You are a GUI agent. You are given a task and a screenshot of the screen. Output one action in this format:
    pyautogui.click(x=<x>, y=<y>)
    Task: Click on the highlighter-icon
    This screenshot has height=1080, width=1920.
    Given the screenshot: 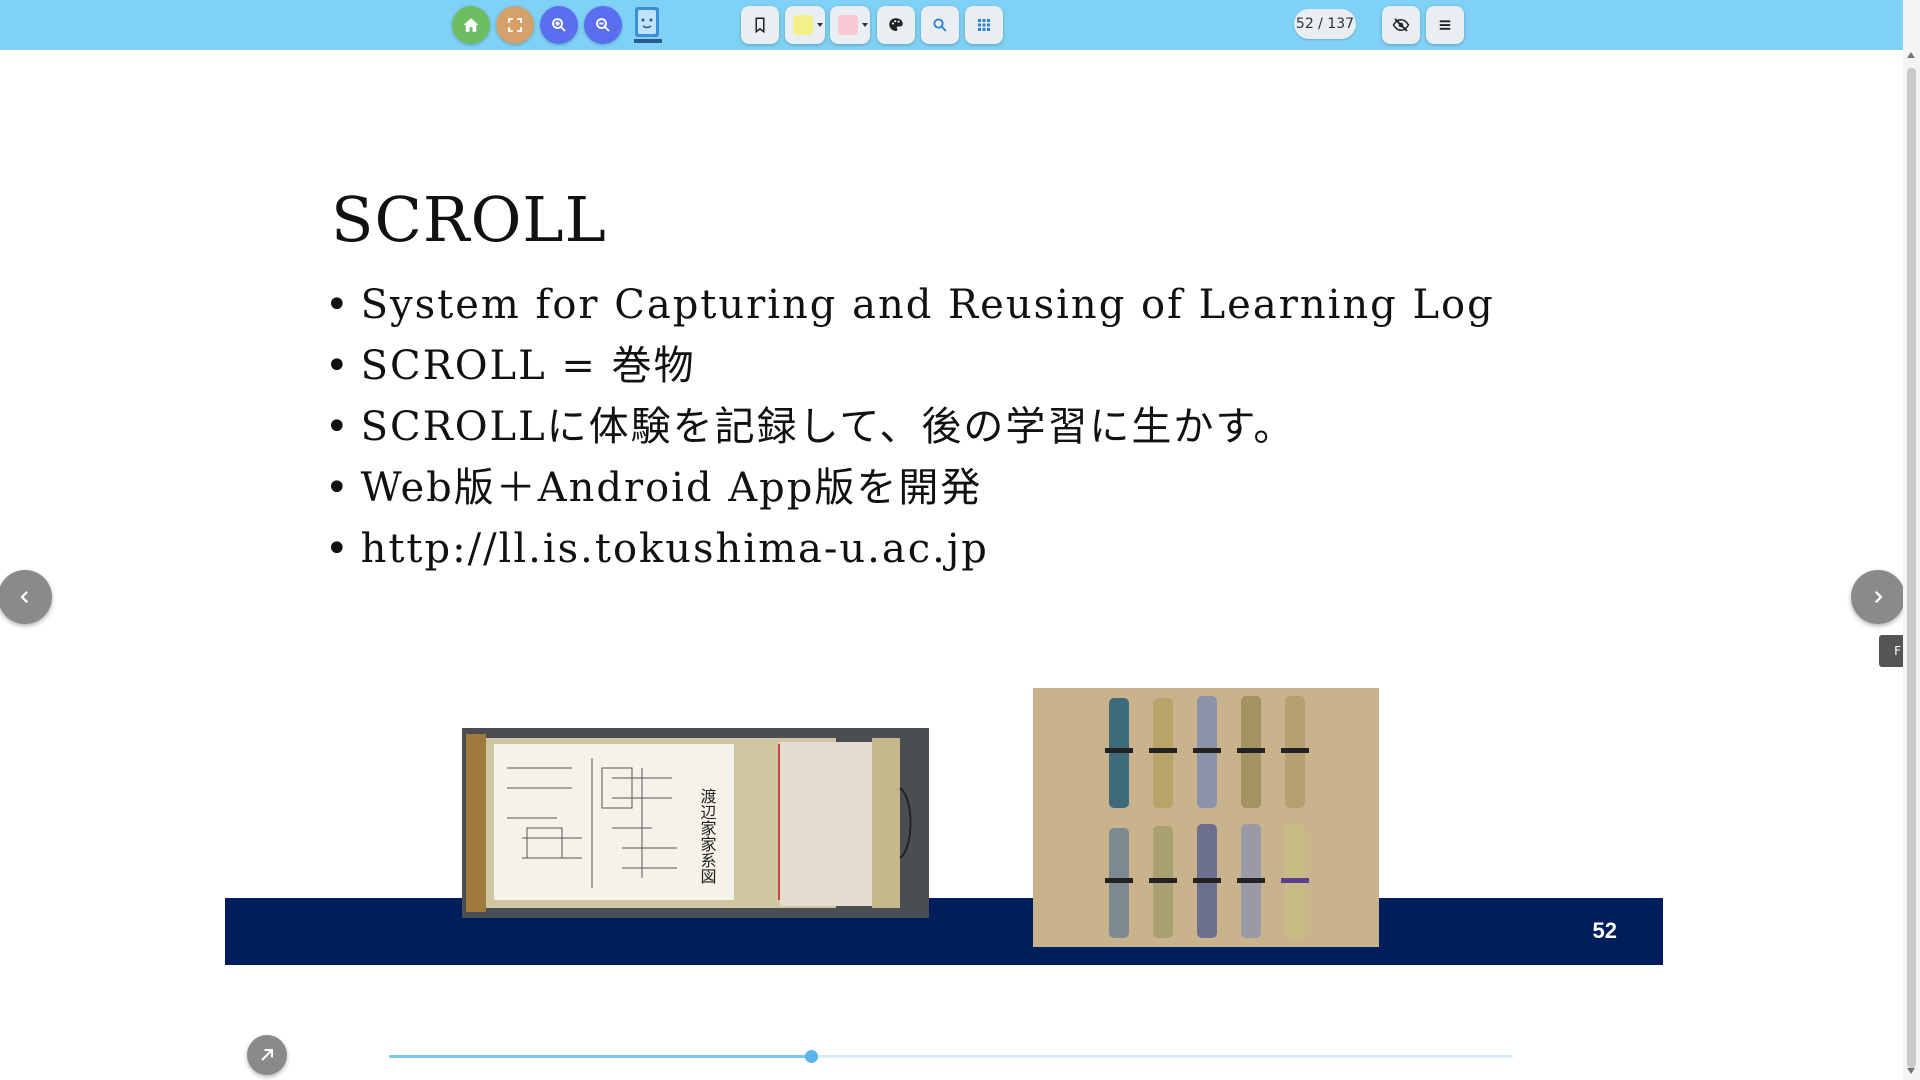 What is the action you would take?
    pyautogui.click(x=803, y=25)
    